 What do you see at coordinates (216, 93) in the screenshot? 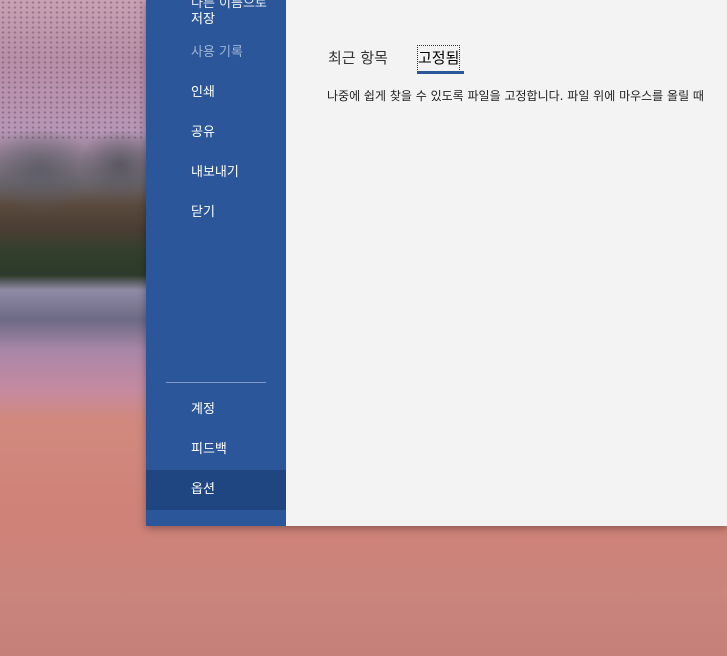
I see `sidebar-item-print: 인쇄` at bounding box center [216, 93].